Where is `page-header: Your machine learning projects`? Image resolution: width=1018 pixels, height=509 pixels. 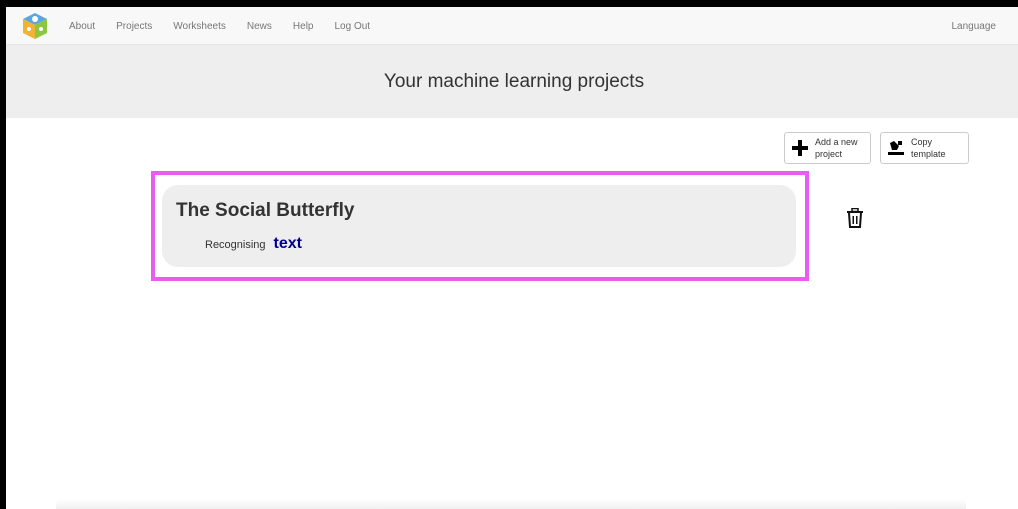 page-header: Your machine learning projects is located at coordinates (512, 81).